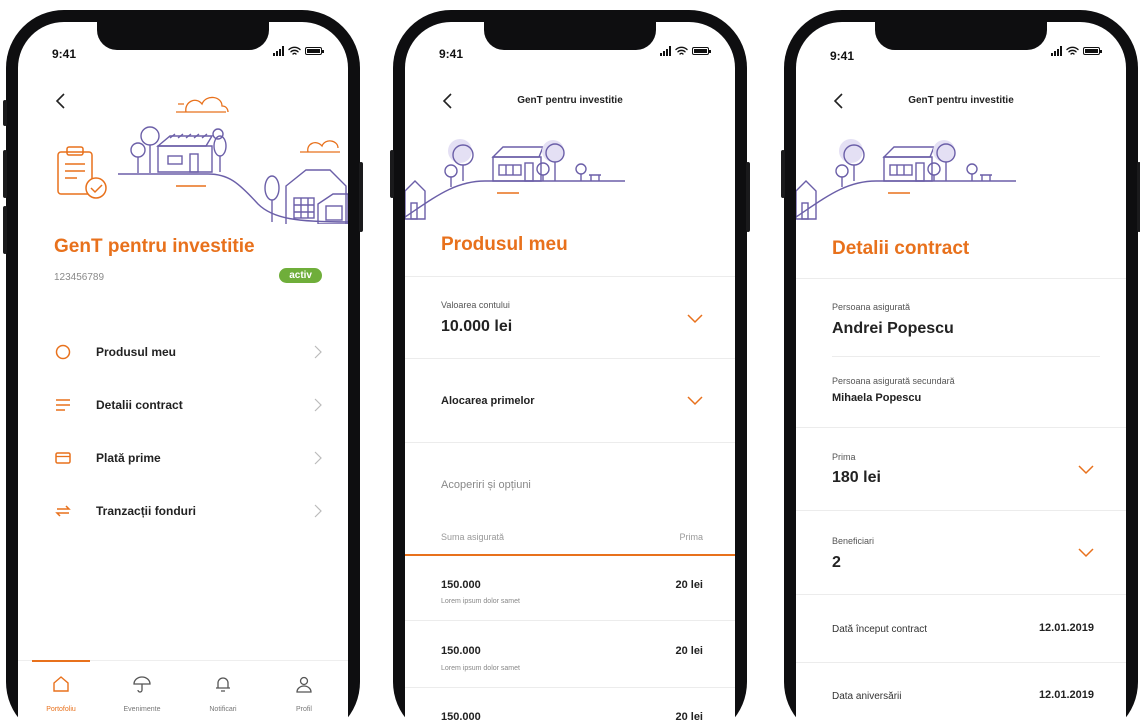 This screenshot has height=727, width=1140. I want to click on beneficiaries-label: Beneficiari, so click(853, 541).